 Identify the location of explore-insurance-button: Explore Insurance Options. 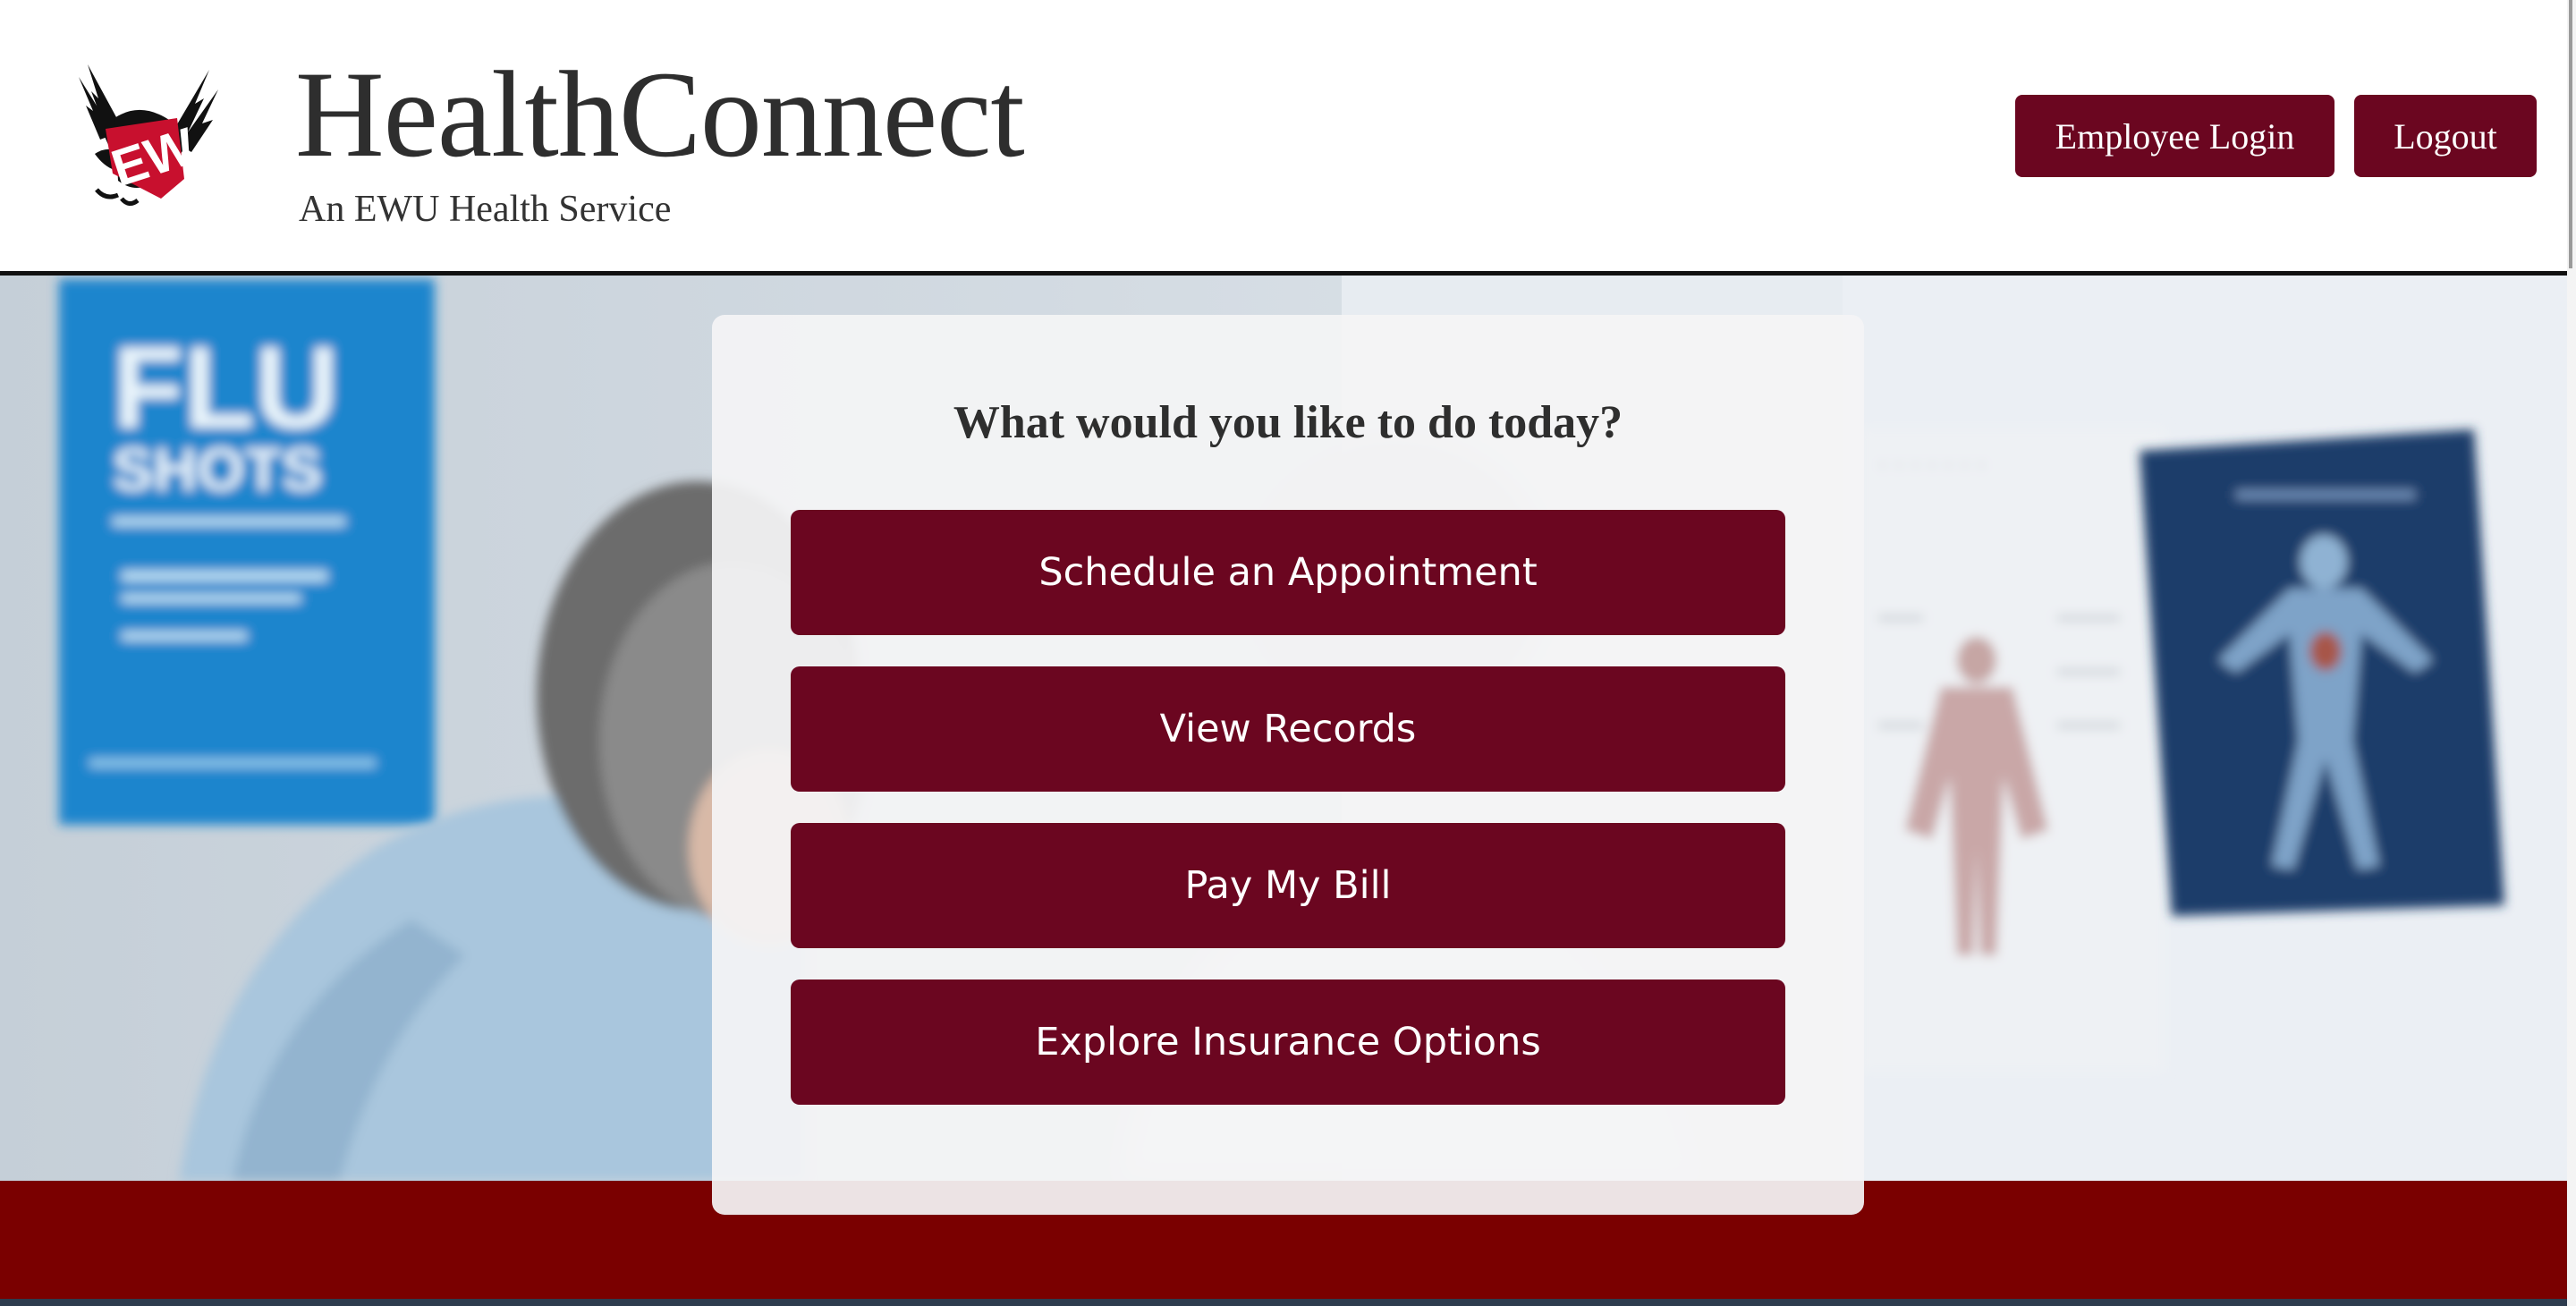
(1288, 1043).